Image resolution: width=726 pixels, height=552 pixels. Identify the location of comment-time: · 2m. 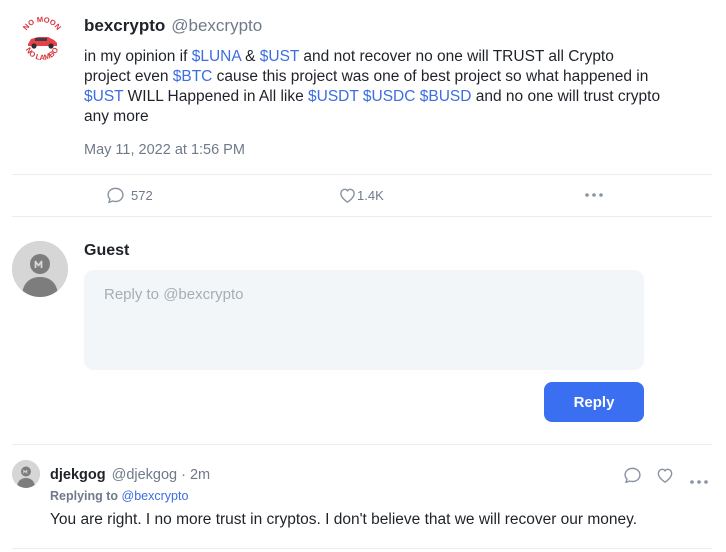
(194, 475).